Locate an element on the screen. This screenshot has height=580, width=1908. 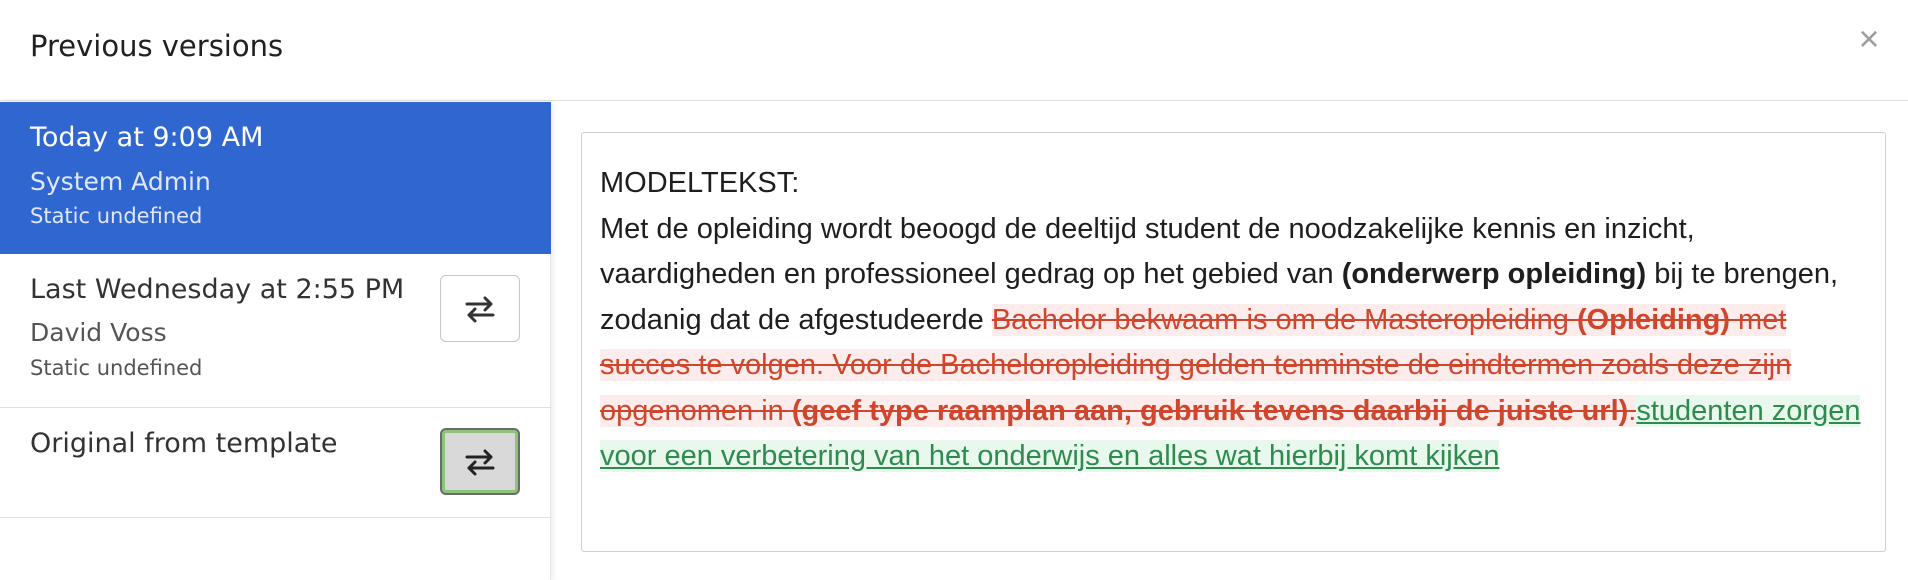
dialog-title: Previous versions is located at coordinates (157, 46).